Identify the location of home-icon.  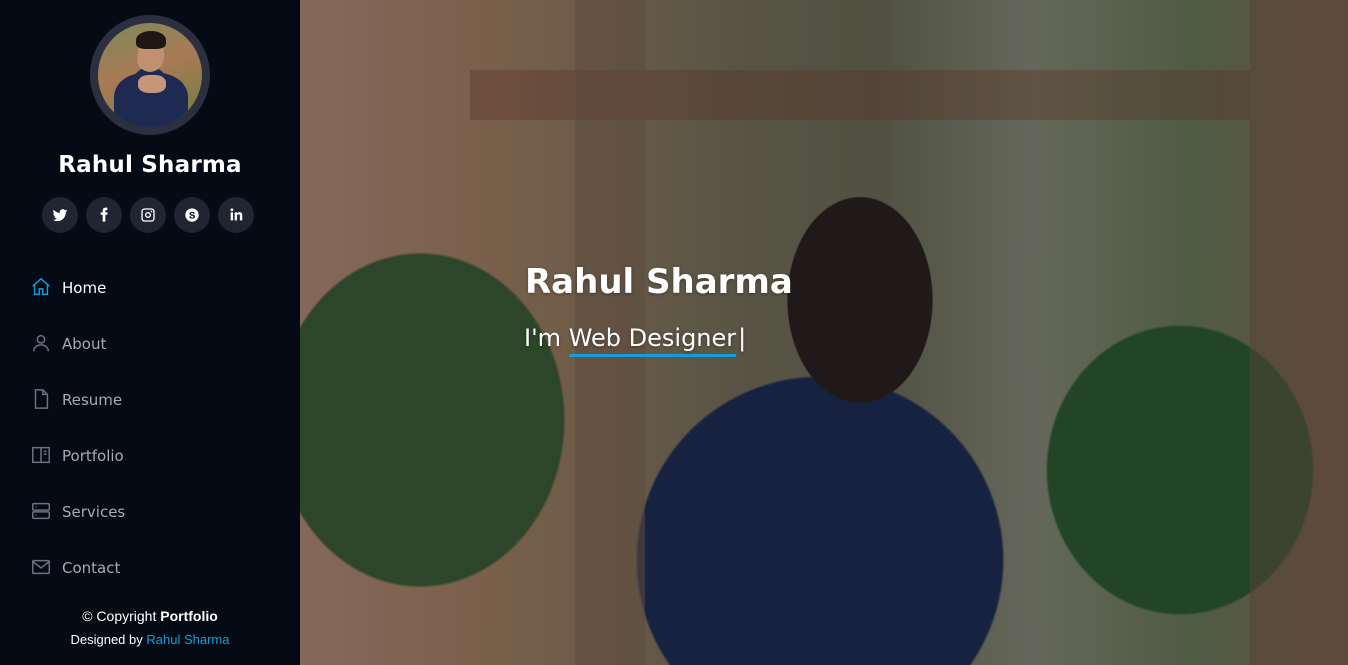
(42, 288).